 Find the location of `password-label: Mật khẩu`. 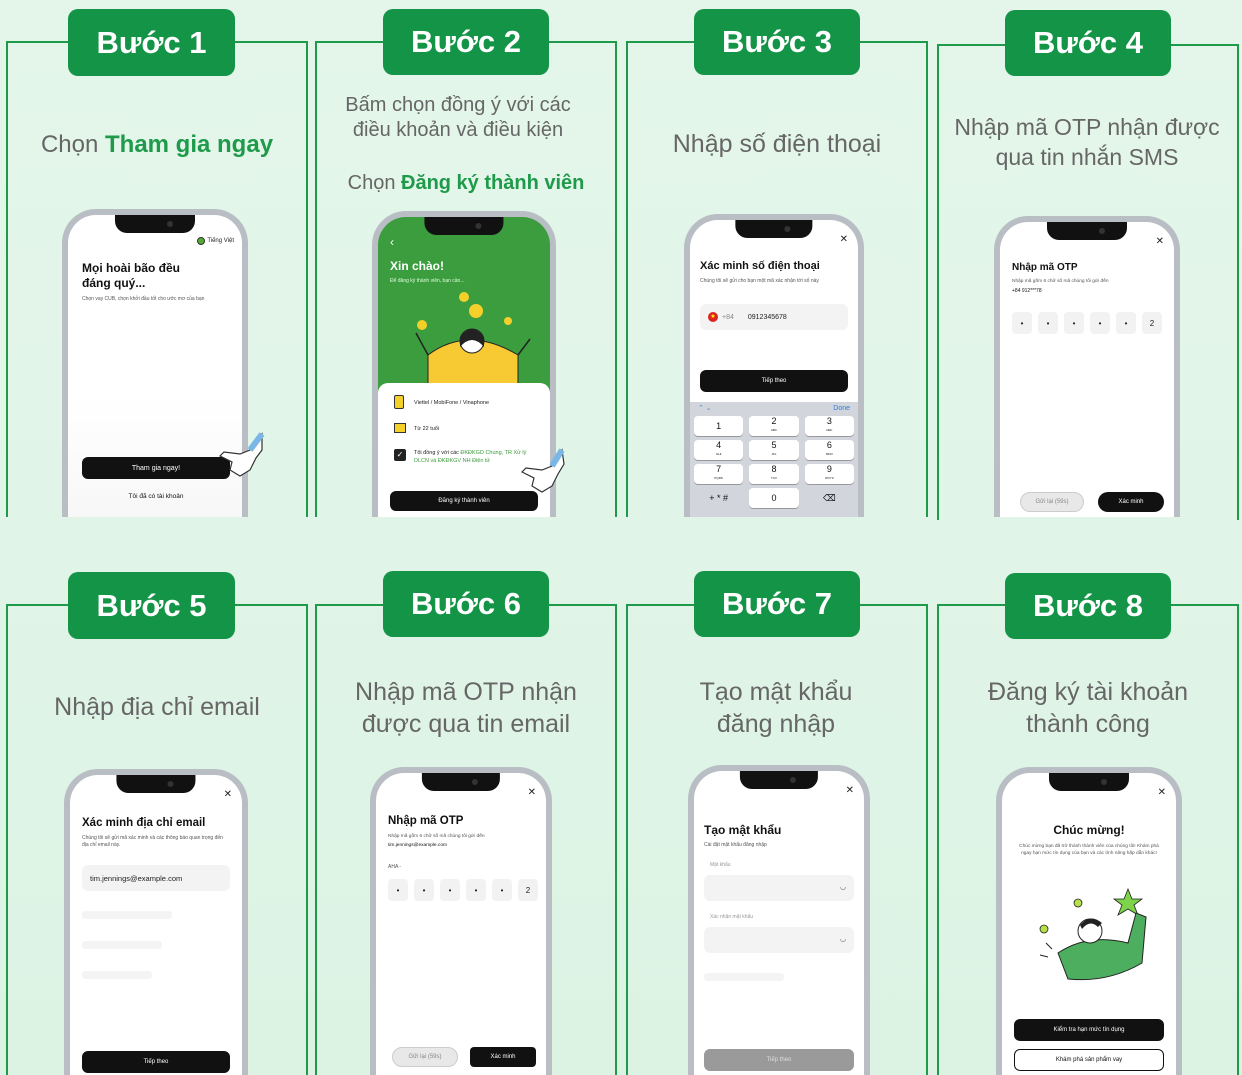

password-label: Mật khẩu is located at coordinates (720, 865).